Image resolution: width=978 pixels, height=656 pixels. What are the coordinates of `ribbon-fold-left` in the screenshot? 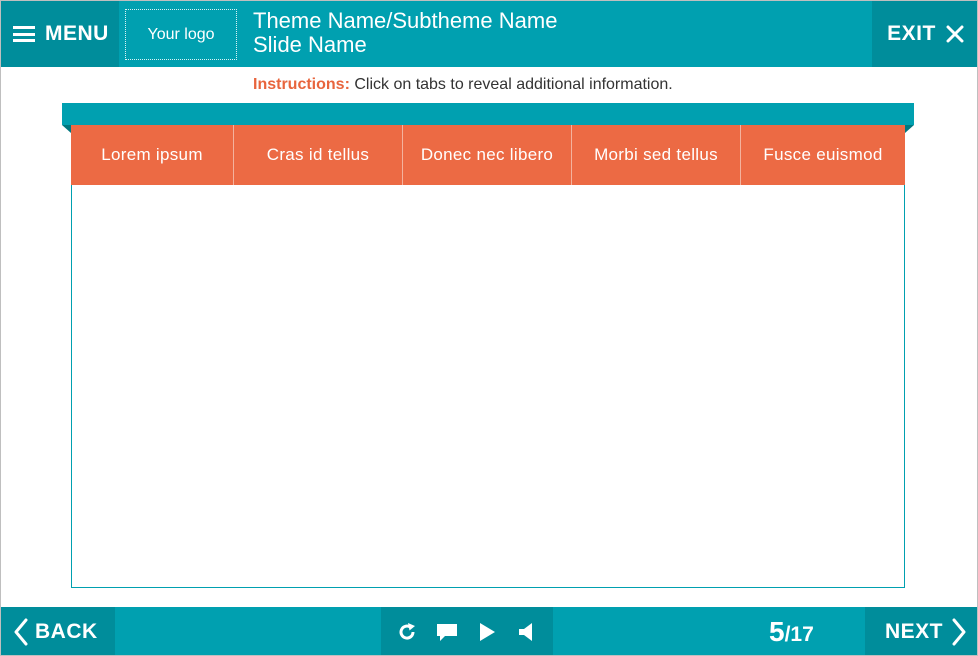 It's located at (66, 129).